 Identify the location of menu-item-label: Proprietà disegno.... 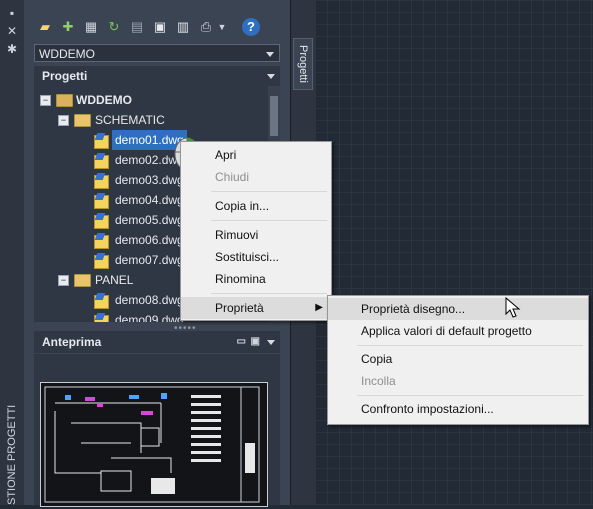
(413, 309).